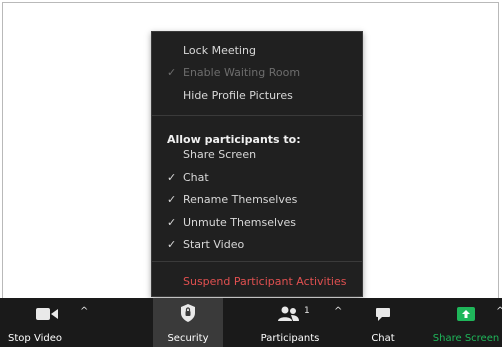  What do you see at coordinates (188, 338) in the screenshot?
I see `security-label: Security` at bounding box center [188, 338].